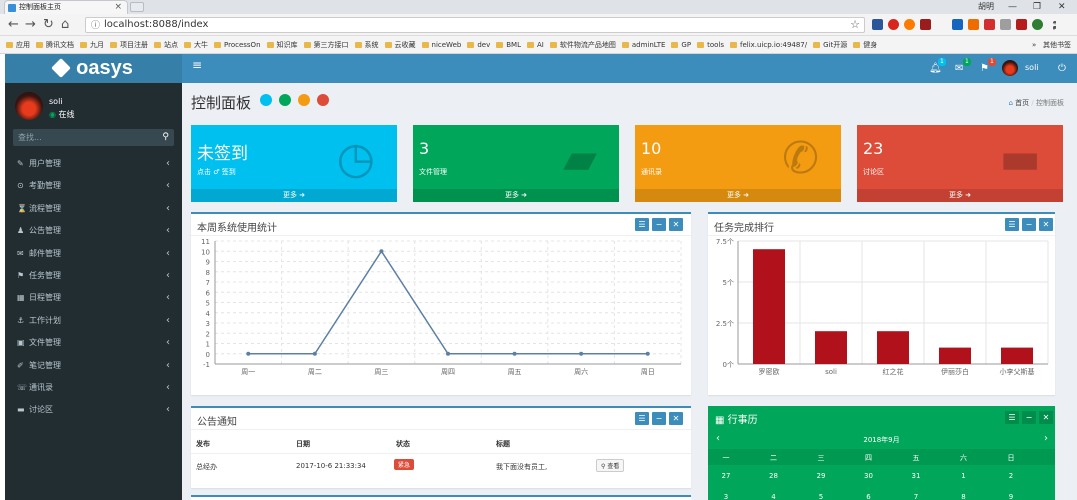  I want to click on sidebar-item: ▣ 文件管理 ‹, so click(93, 343).